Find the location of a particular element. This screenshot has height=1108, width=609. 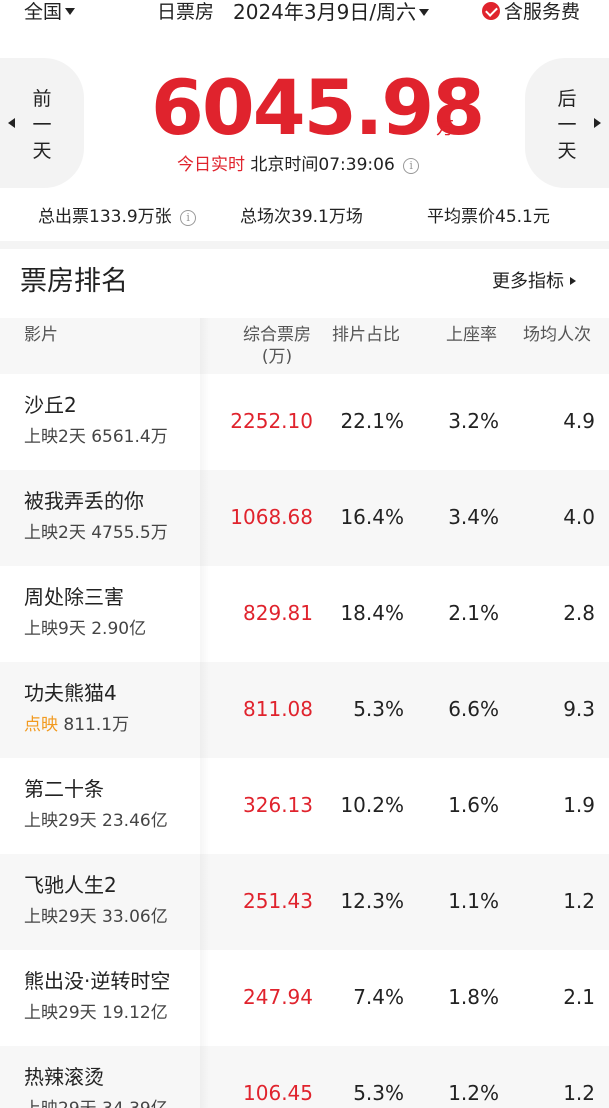

film-title: 第二十条 is located at coordinates (64, 789).